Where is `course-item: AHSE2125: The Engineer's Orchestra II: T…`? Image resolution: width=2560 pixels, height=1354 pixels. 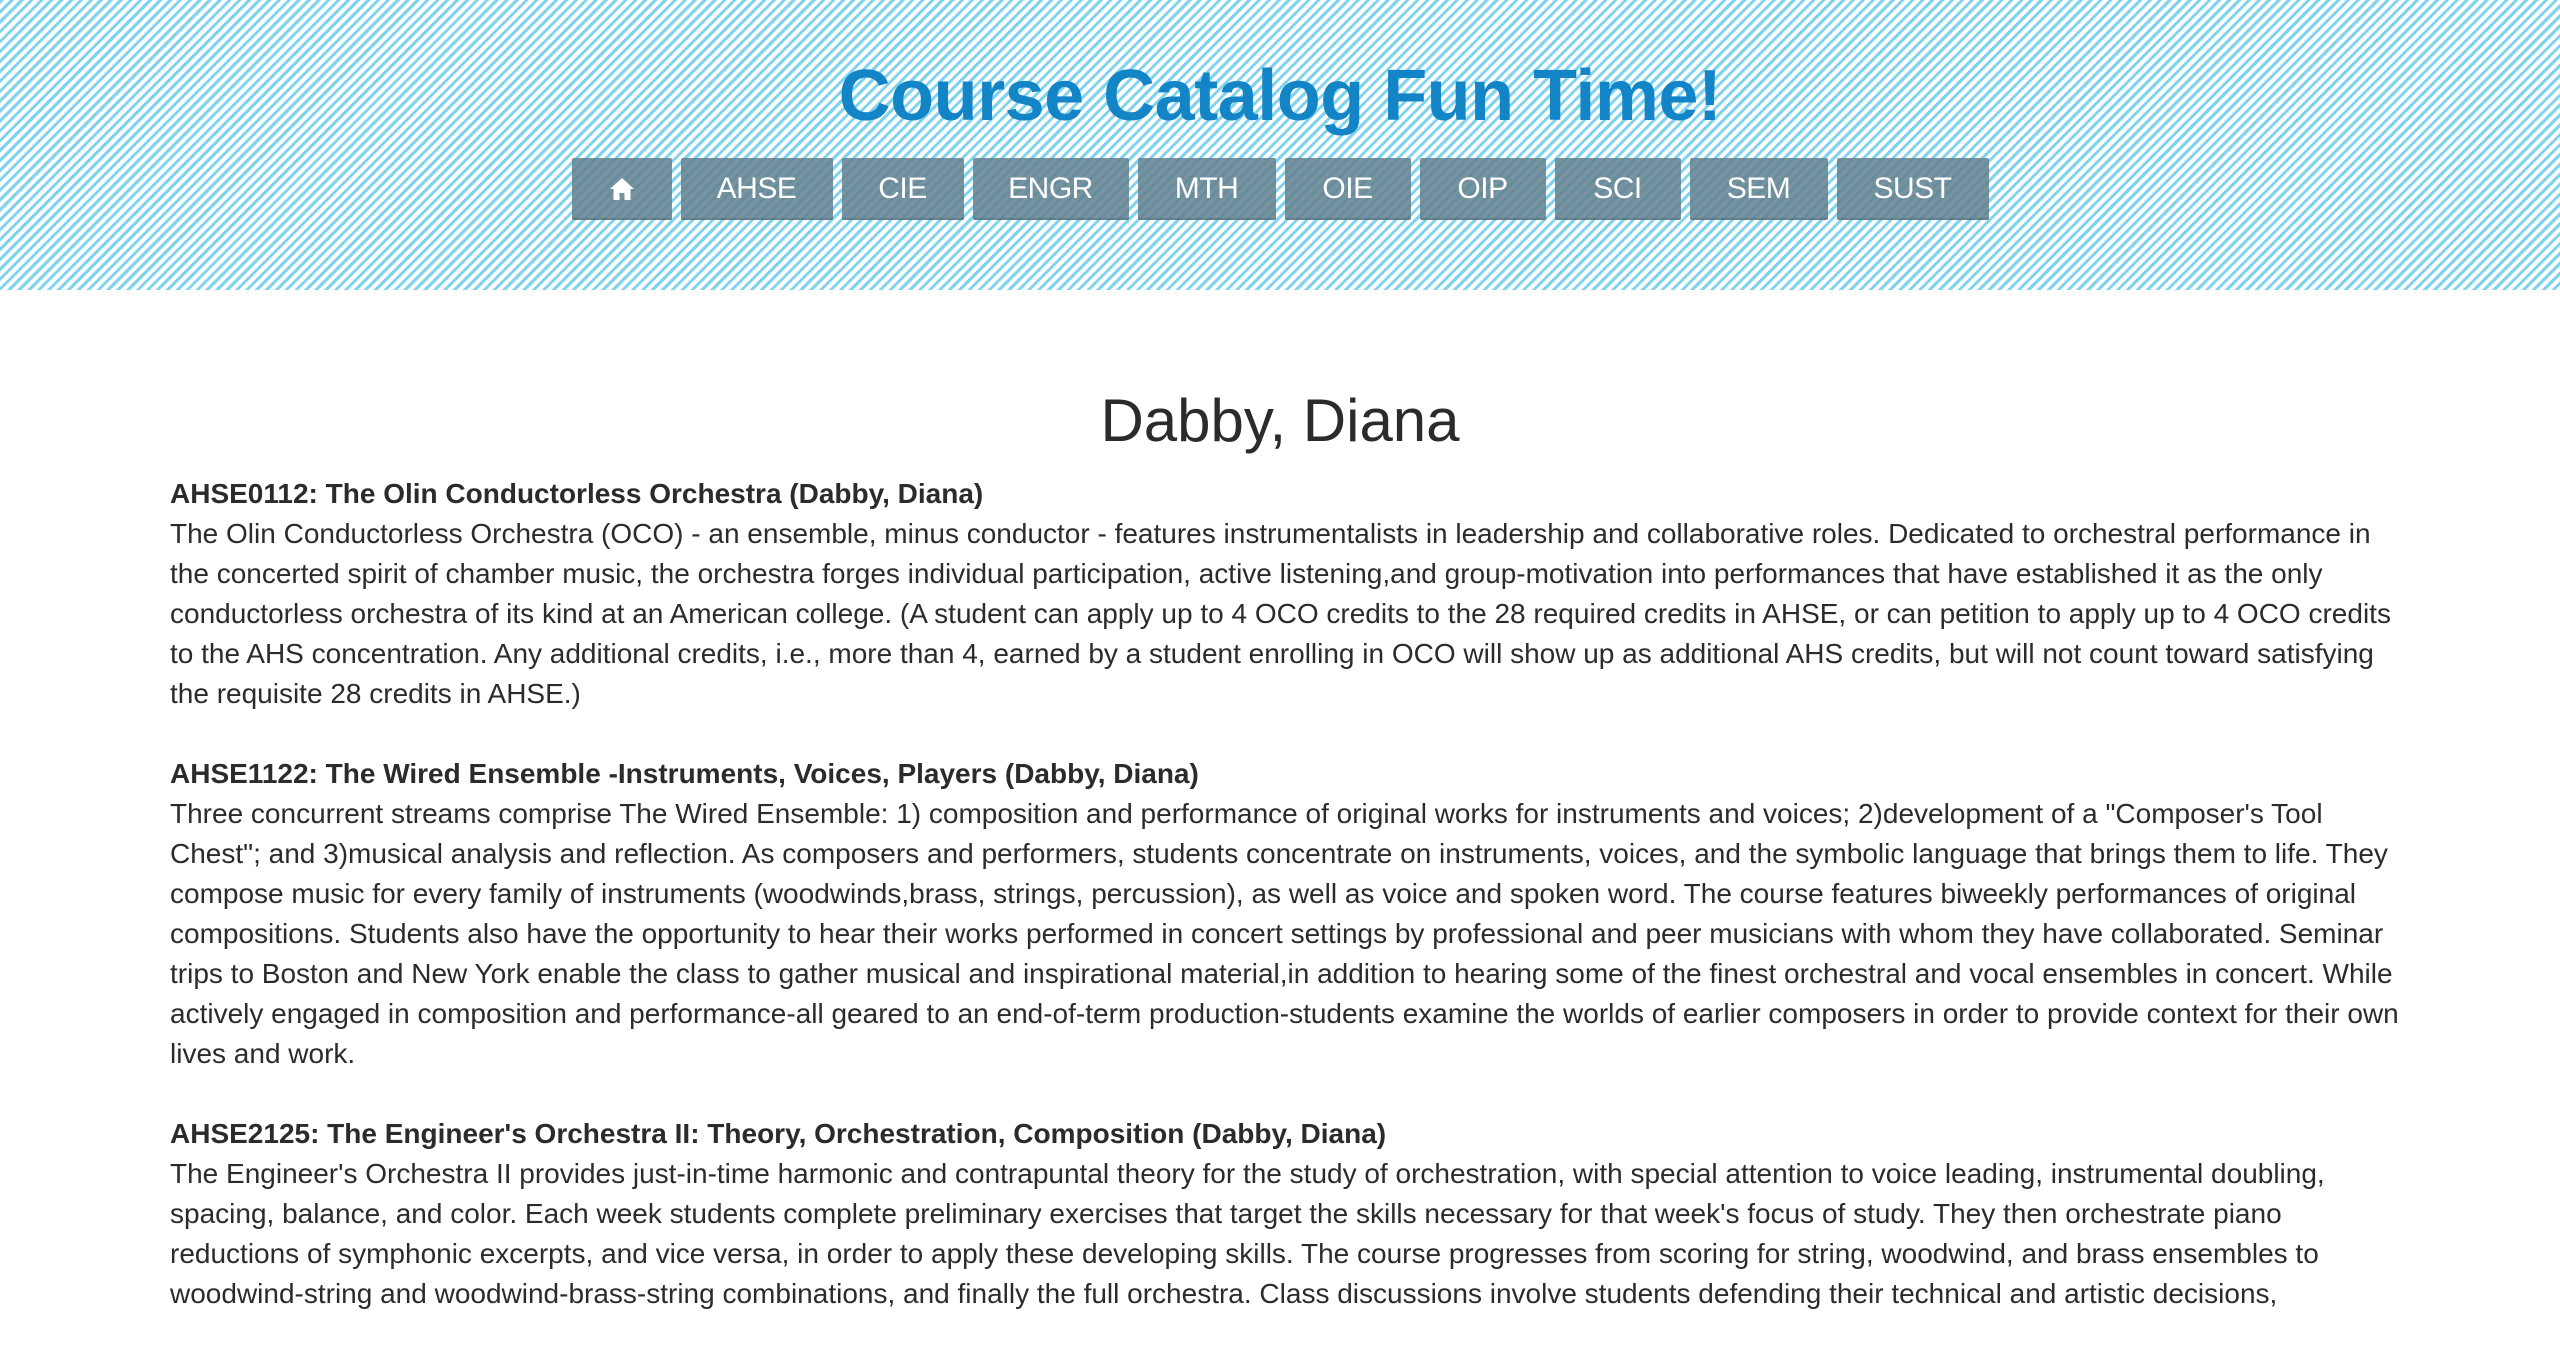 course-item: AHSE2125: The Engineer's Orchestra II: T… is located at coordinates (1285, 1214).